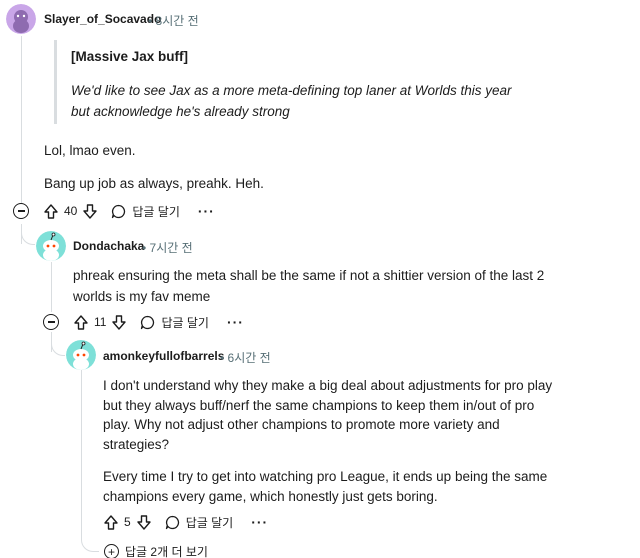 The height and width of the screenshot is (558, 640). I want to click on comment-author: amonkeyfullofbarrels, so click(163, 356).